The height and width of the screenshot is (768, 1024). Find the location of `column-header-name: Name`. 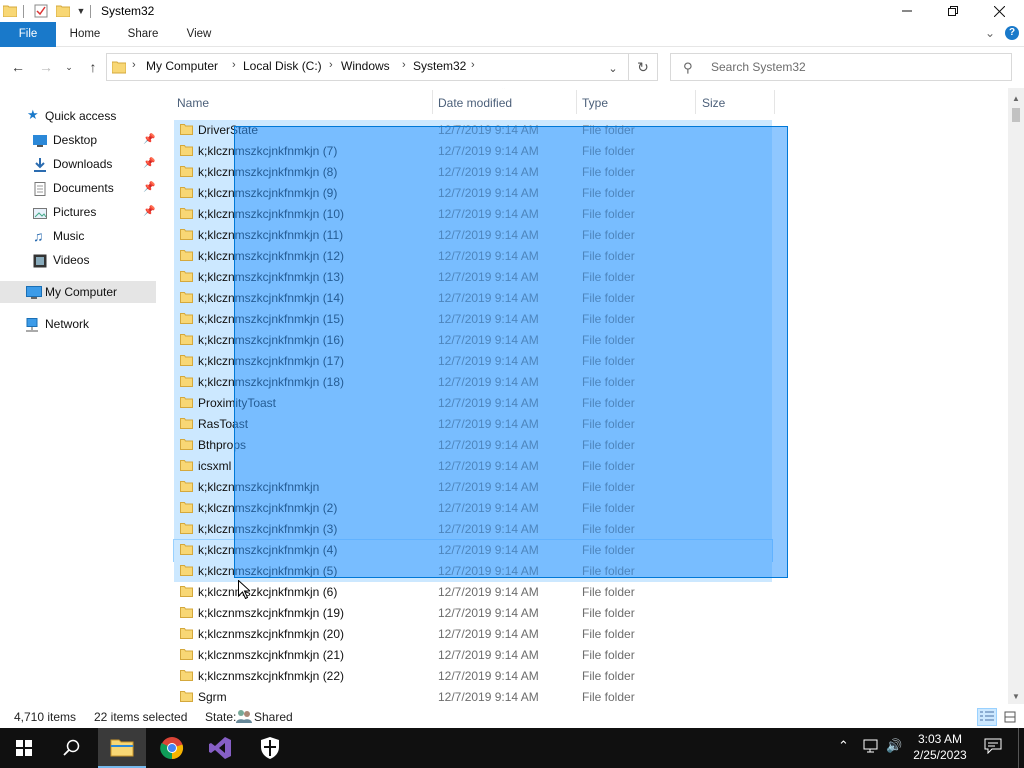

column-header-name: Name is located at coordinates (193, 103).